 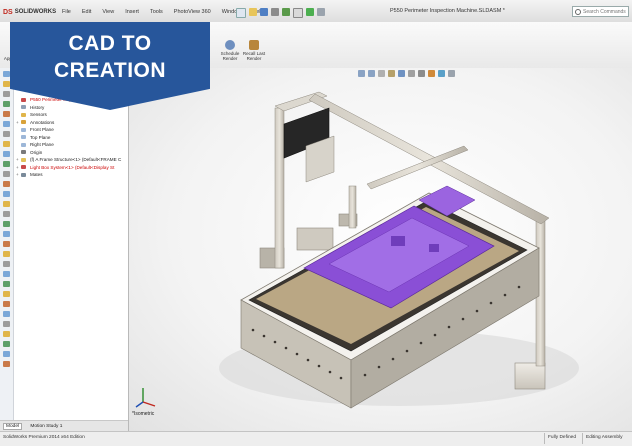 What do you see at coordinates (562, 437) in the screenshot?
I see `status-definition: Fully Defined` at bounding box center [562, 437].